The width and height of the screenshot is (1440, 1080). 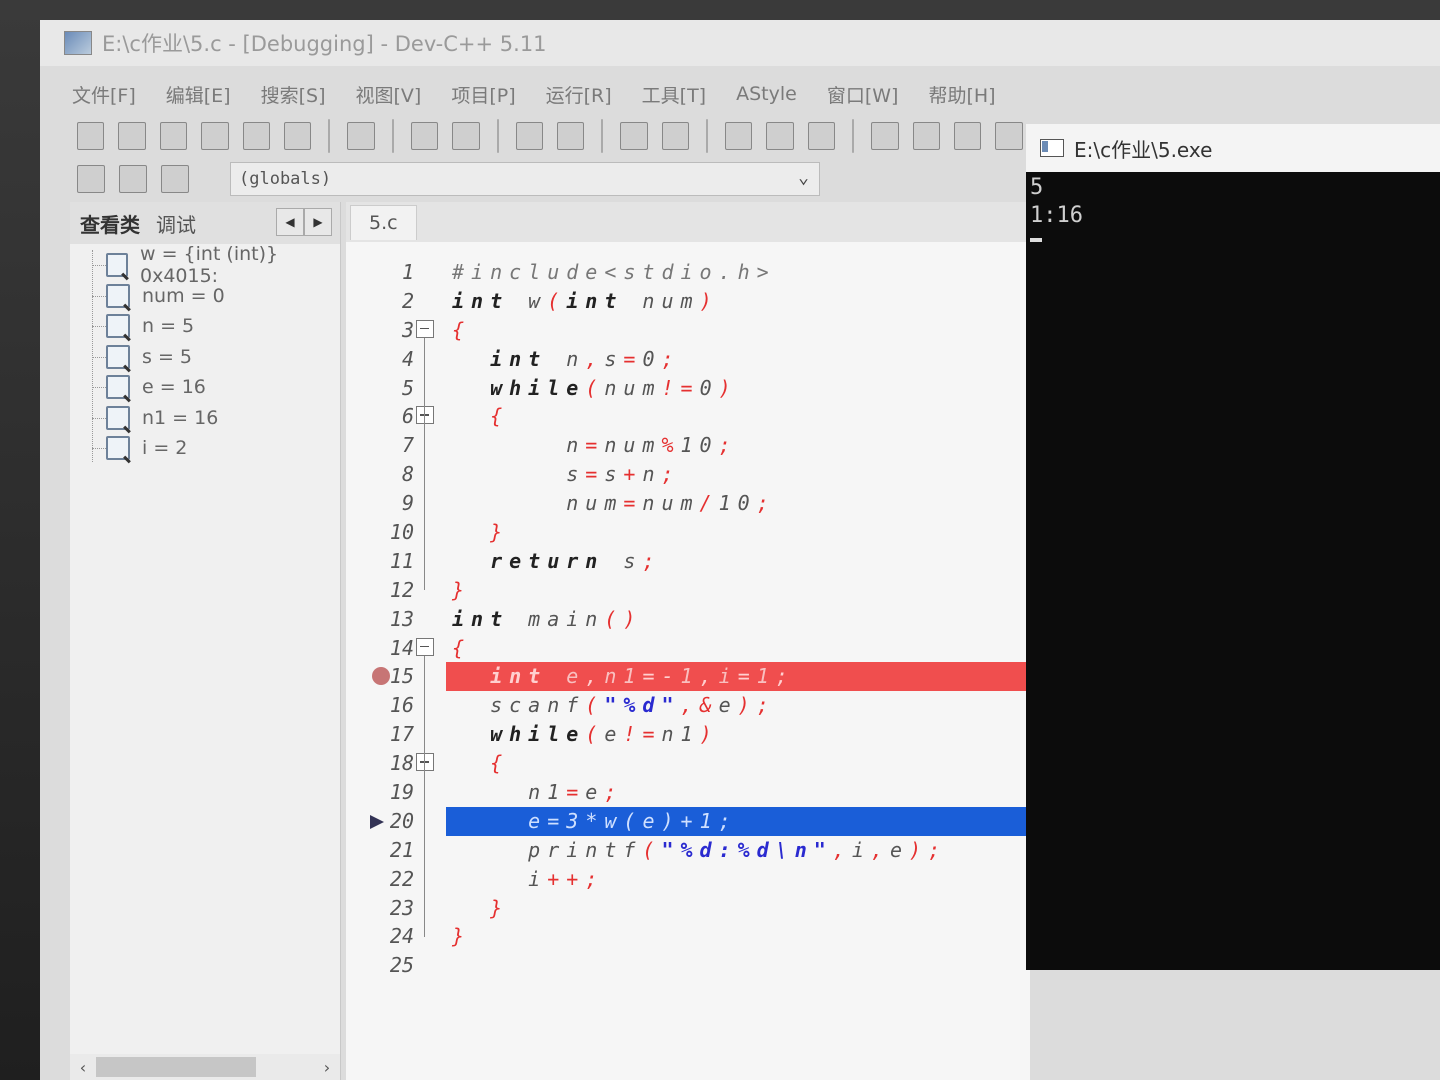 What do you see at coordinates (885, 136) in the screenshot?
I see `compile-icon` at bounding box center [885, 136].